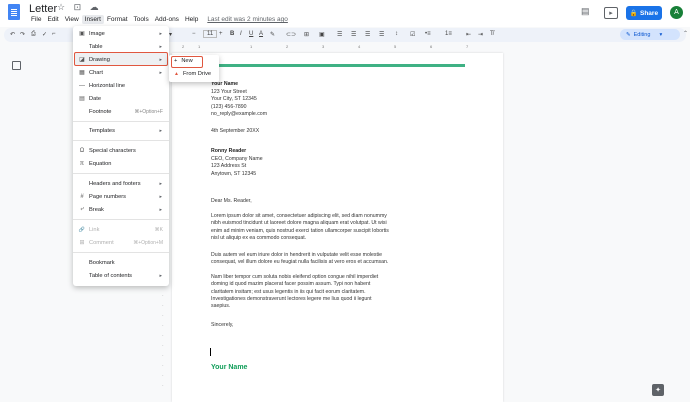 This screenshot has height=402, width=690. I want to click on menu-item-table: Table ▸, so click(121, 46).